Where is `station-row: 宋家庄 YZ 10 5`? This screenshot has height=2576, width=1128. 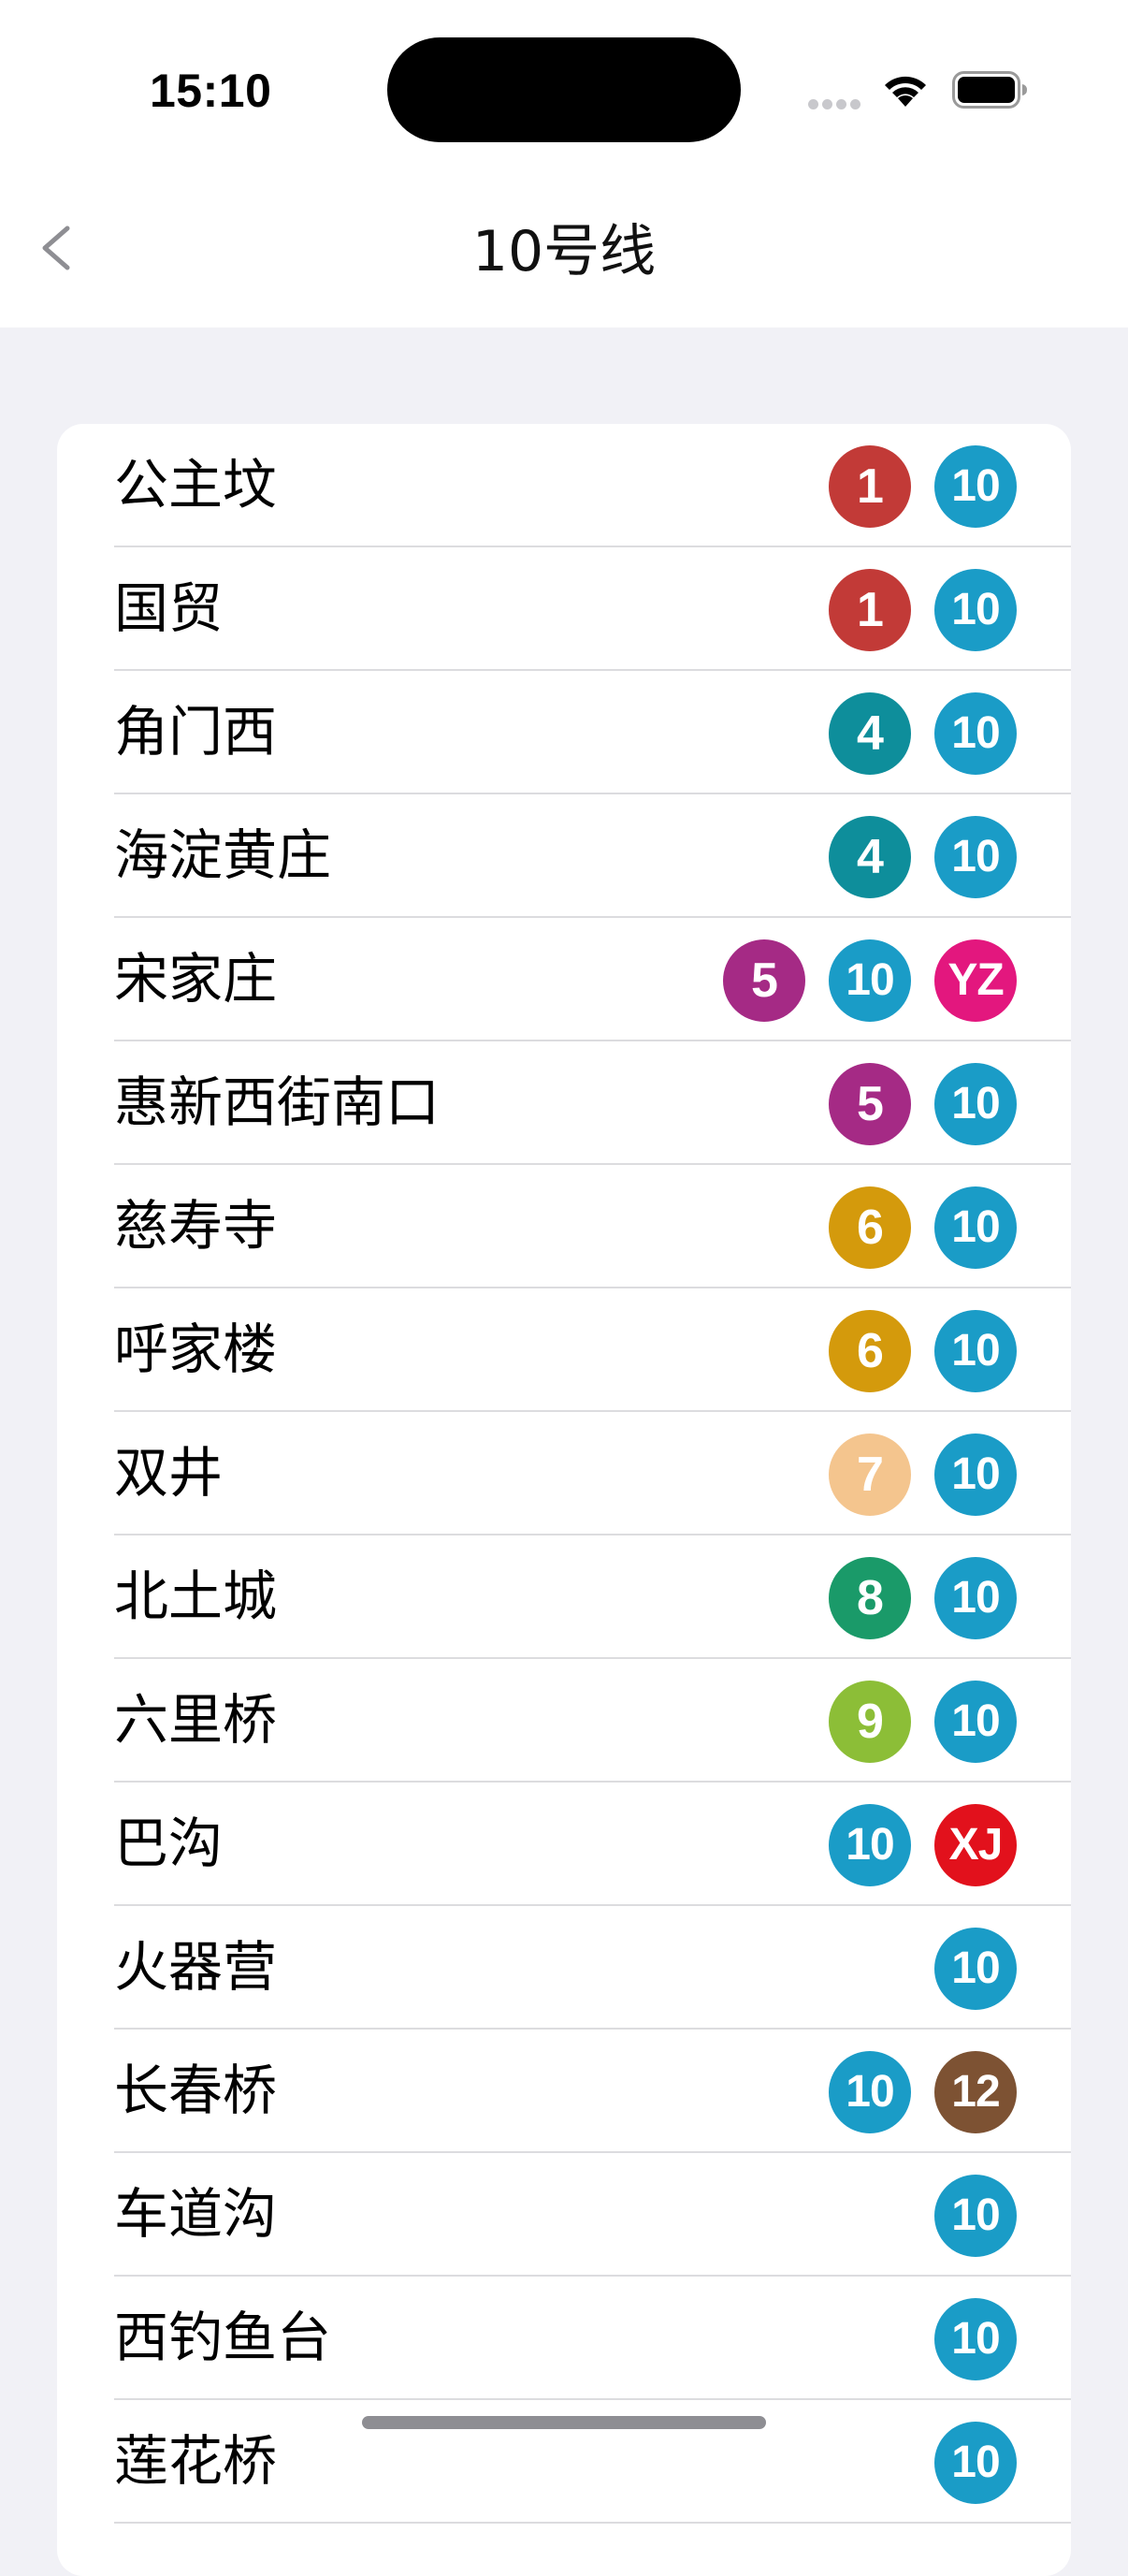 station-row: 宋家庄 YZ 10 5 is located at coordinates (592, 979).